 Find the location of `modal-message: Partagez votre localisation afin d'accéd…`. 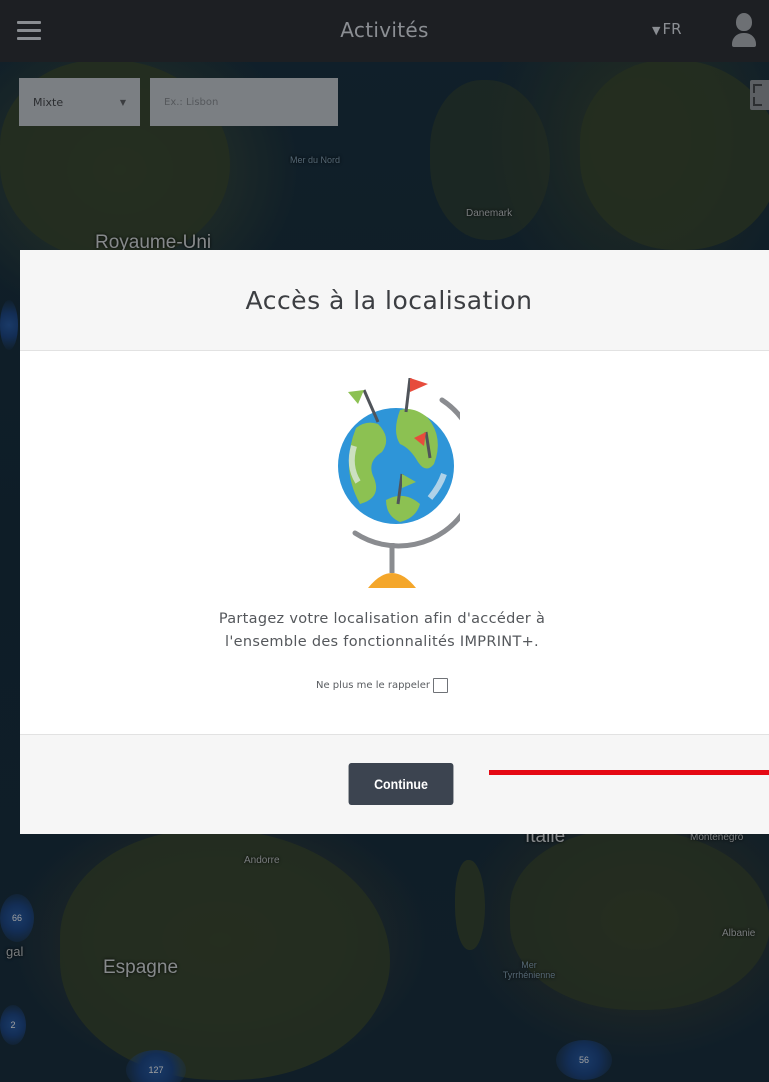

modal-message: Partagez votre localisation afin d'accéd… is located at coordinates (382, 631).